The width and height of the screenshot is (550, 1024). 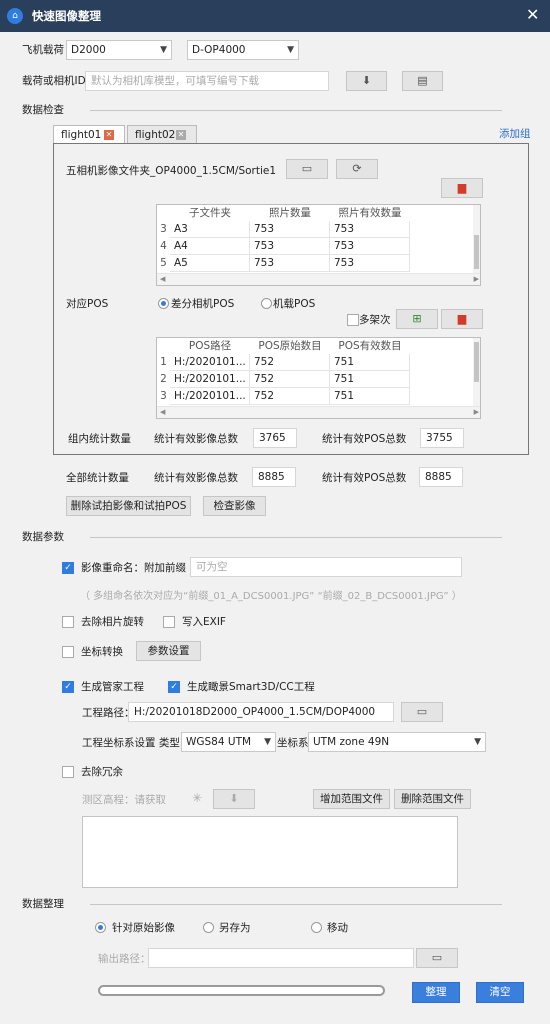 What do you see at coordinates (102, 652) in the screenshot?
I see `coord-convert-label: 坐标转换` at bounding box center [102, 652].